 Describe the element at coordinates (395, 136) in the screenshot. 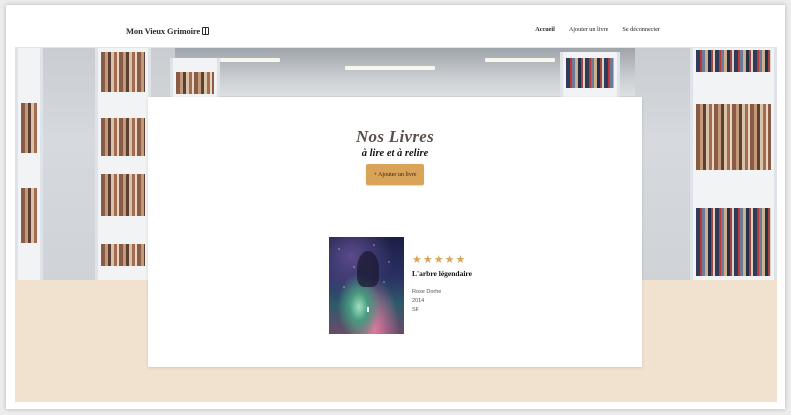

I see `page-title: Nos Livres` at that location.